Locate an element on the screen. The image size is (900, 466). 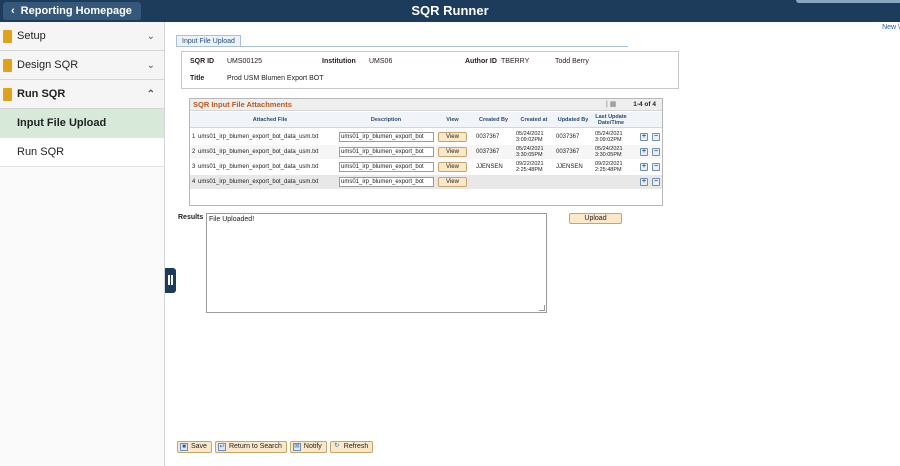
sidebar-item-label: Run SQR is located at coordinates (41, 94).